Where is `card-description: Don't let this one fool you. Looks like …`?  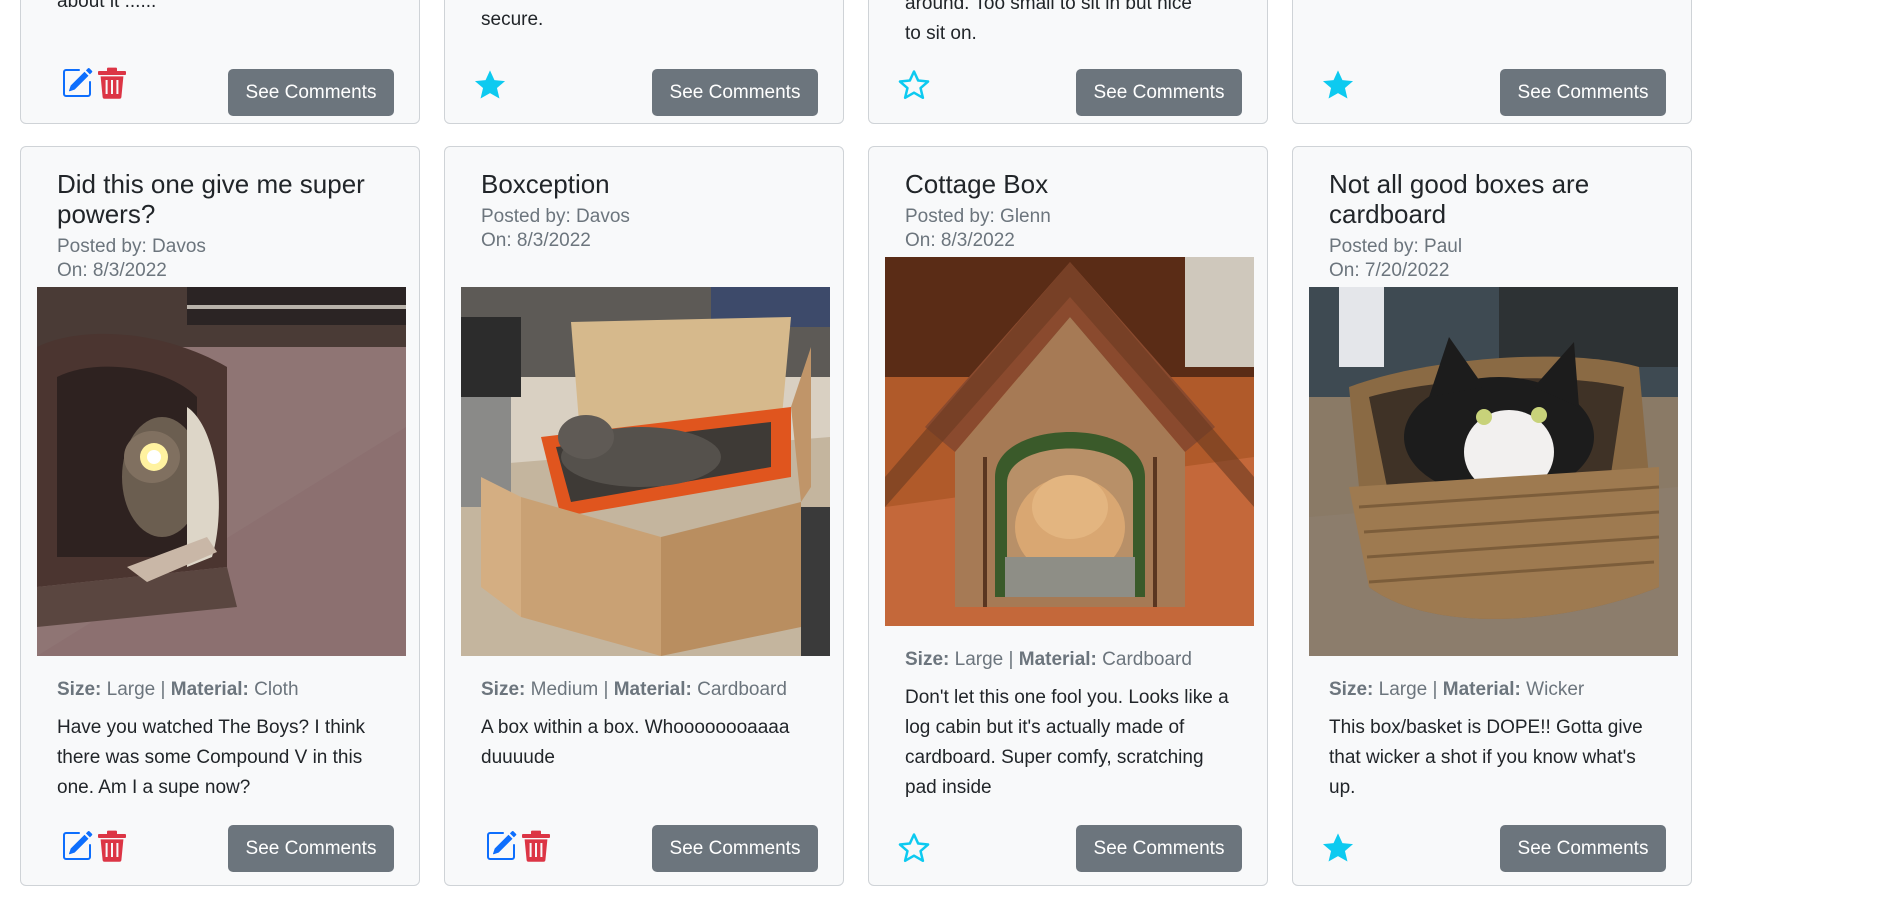
card-description: Don't let this one fool you. Looks like … is located at coordinates (1067, 742).